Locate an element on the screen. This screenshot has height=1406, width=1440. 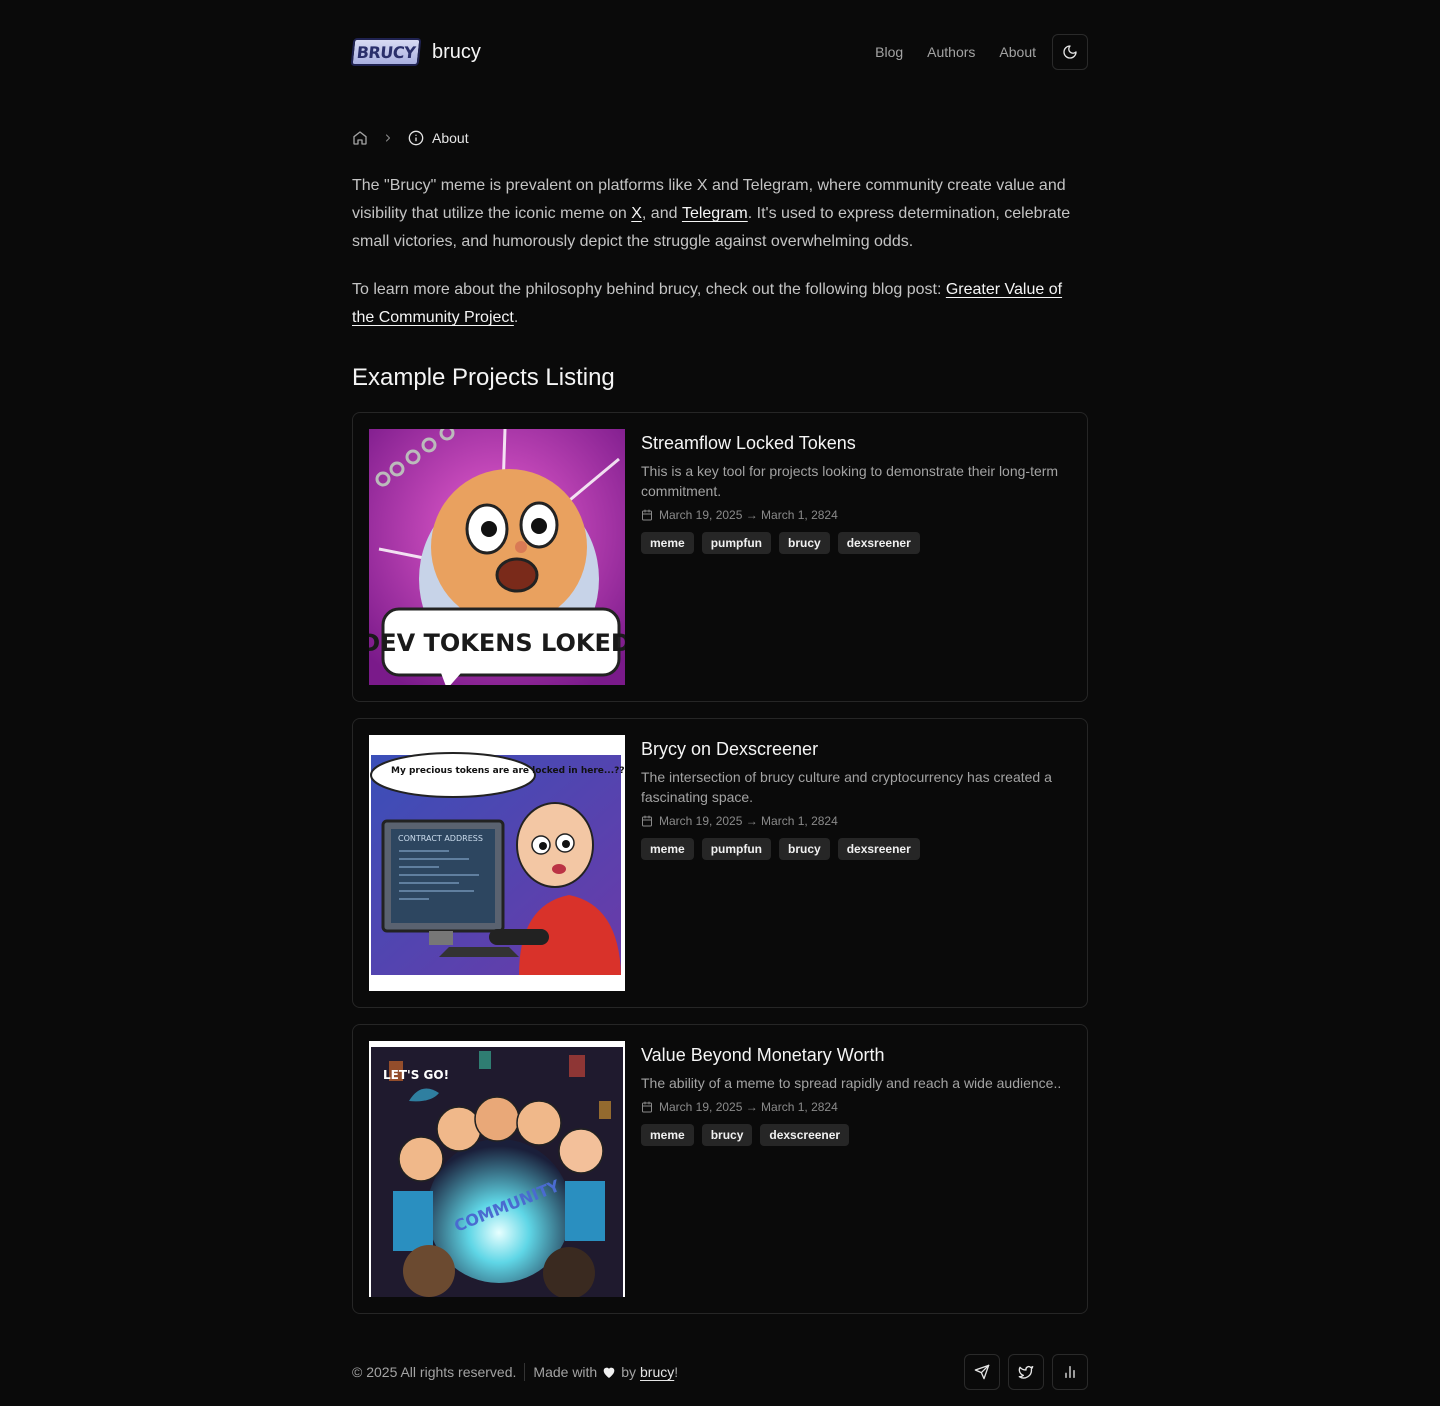
project-image: LET'S GO! COMMUNITY is located at coordinates (497, 1169).